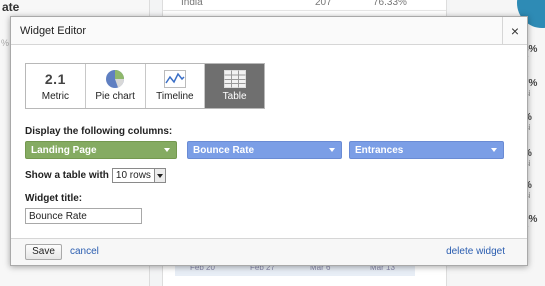 This screenshot has height=286, width=545. I want to click on rows-dropdown-button, so click(159, 175).